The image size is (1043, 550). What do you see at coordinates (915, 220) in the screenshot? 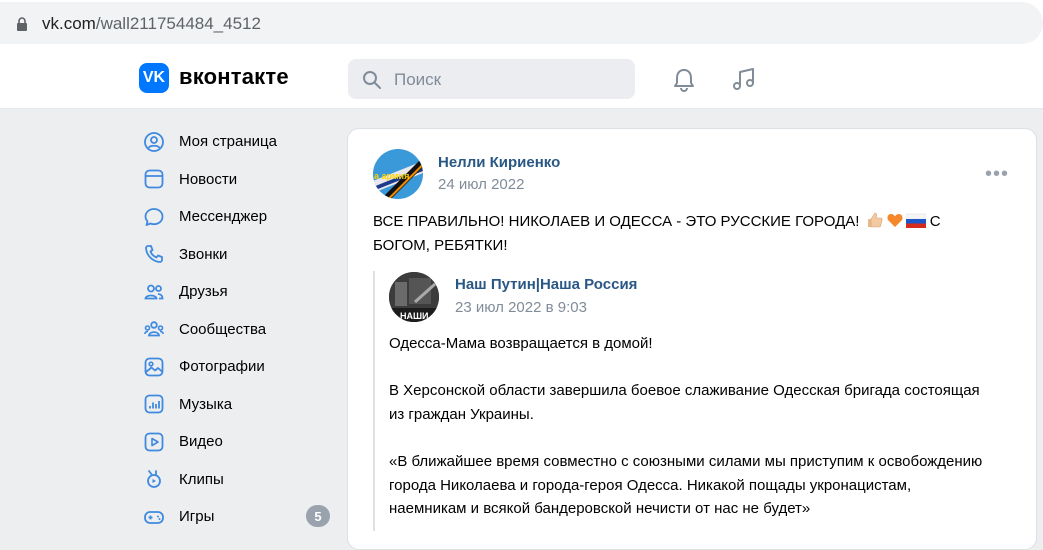
I see `russian-flag-icon` at bounding box center [915, 220].